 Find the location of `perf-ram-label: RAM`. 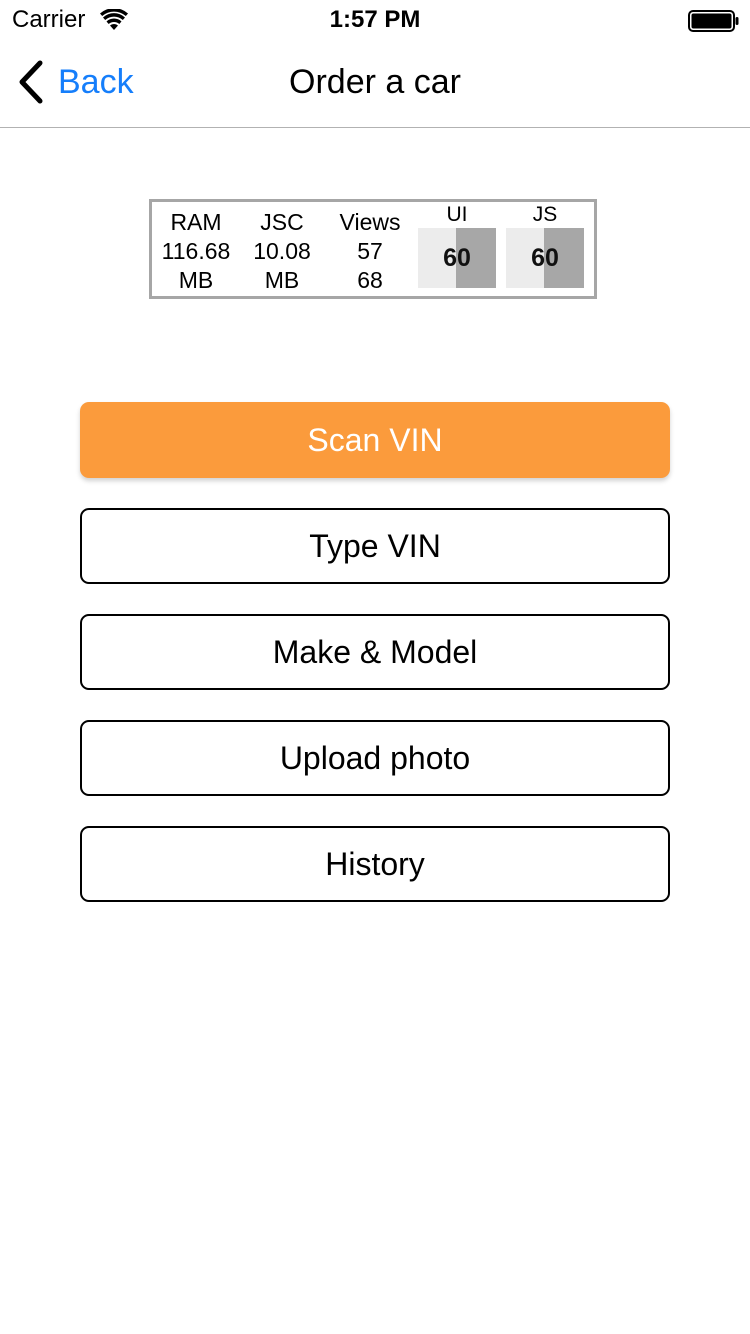

perf-ram-label: RAM is located at coordinates (196, 222).